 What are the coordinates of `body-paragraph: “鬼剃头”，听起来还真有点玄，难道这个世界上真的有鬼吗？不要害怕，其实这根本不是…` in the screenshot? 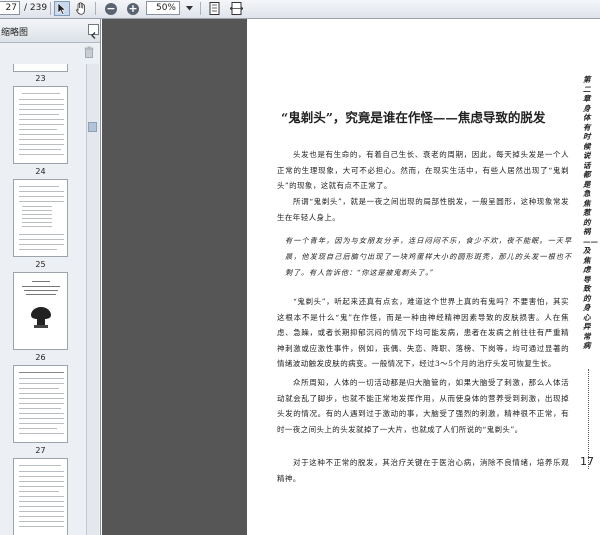 It's located at (423, 332).